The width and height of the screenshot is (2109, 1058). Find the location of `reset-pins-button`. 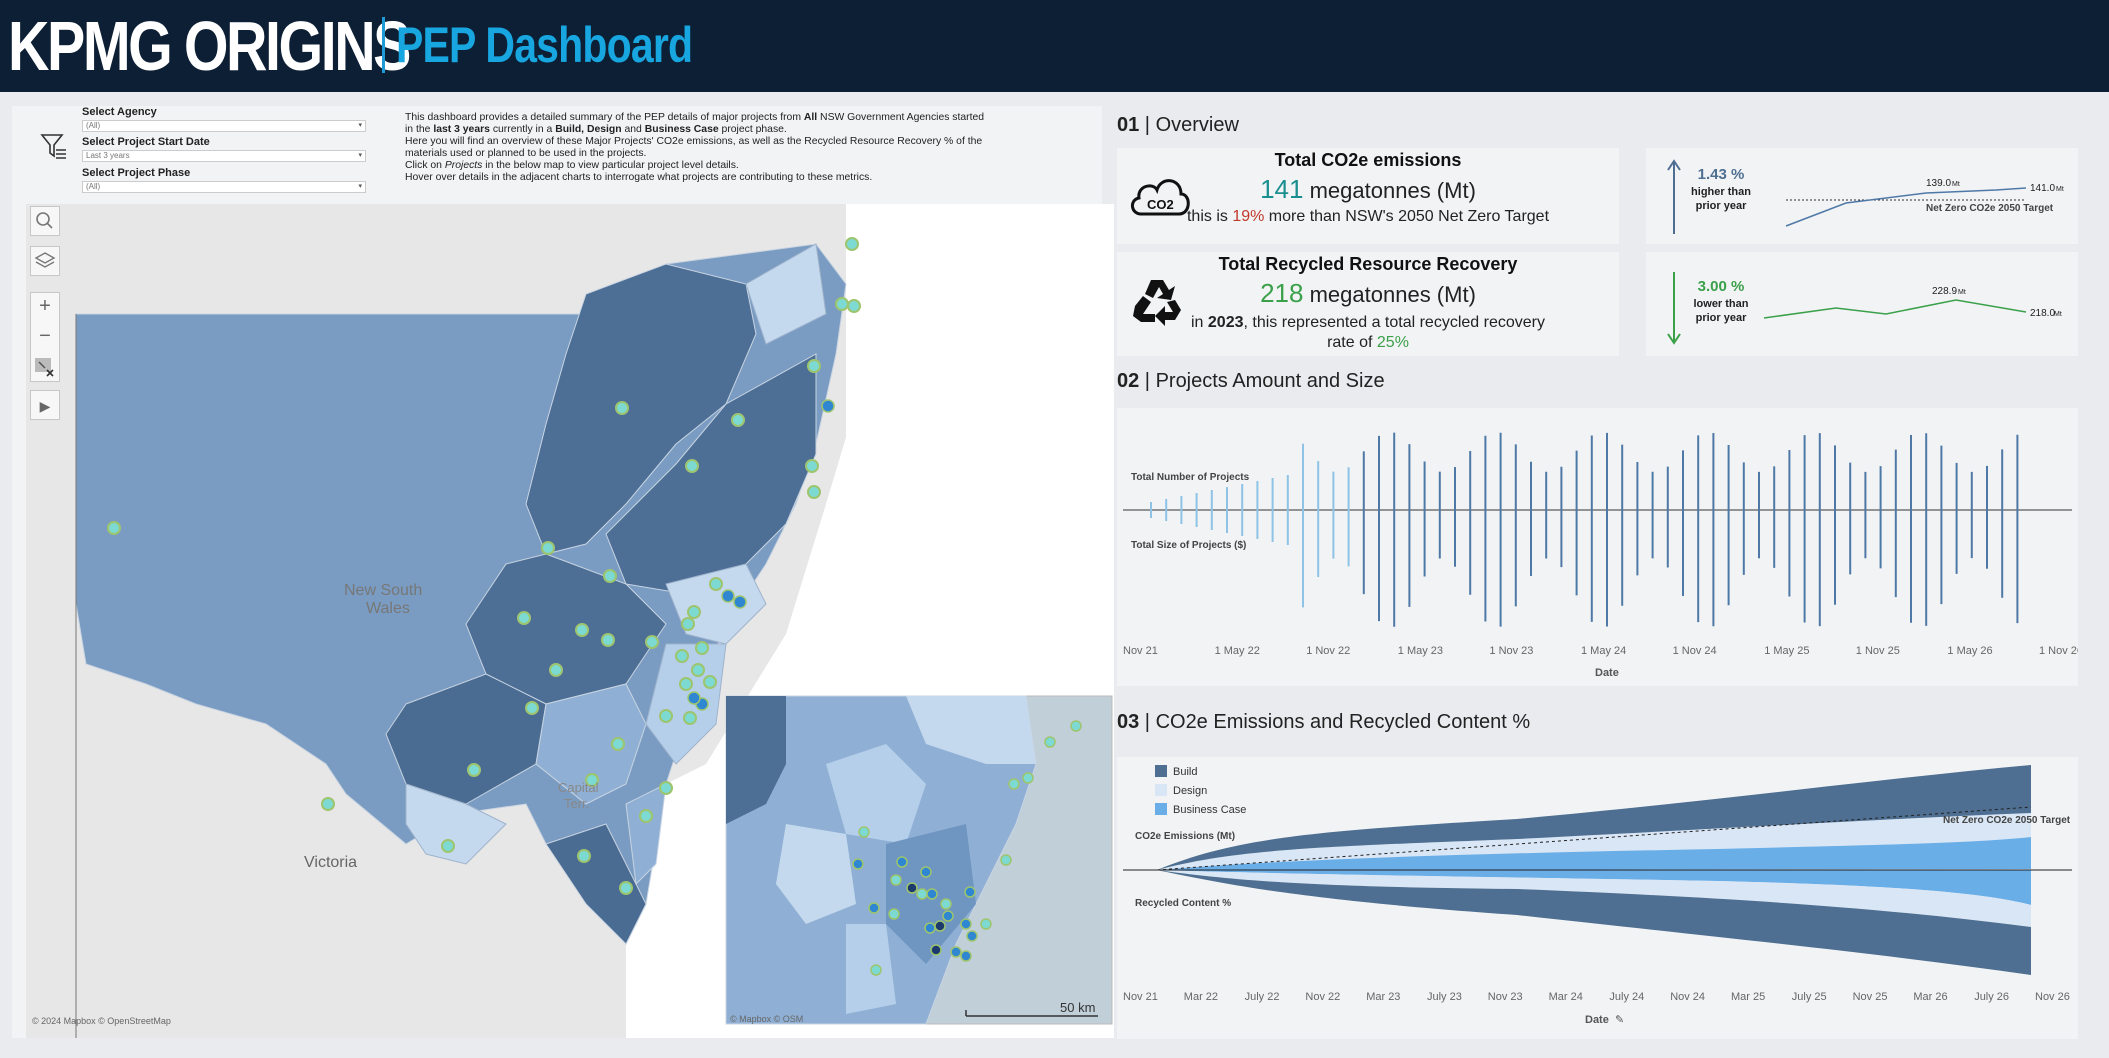

reset-pins-button is located at coordinates (45, 367).